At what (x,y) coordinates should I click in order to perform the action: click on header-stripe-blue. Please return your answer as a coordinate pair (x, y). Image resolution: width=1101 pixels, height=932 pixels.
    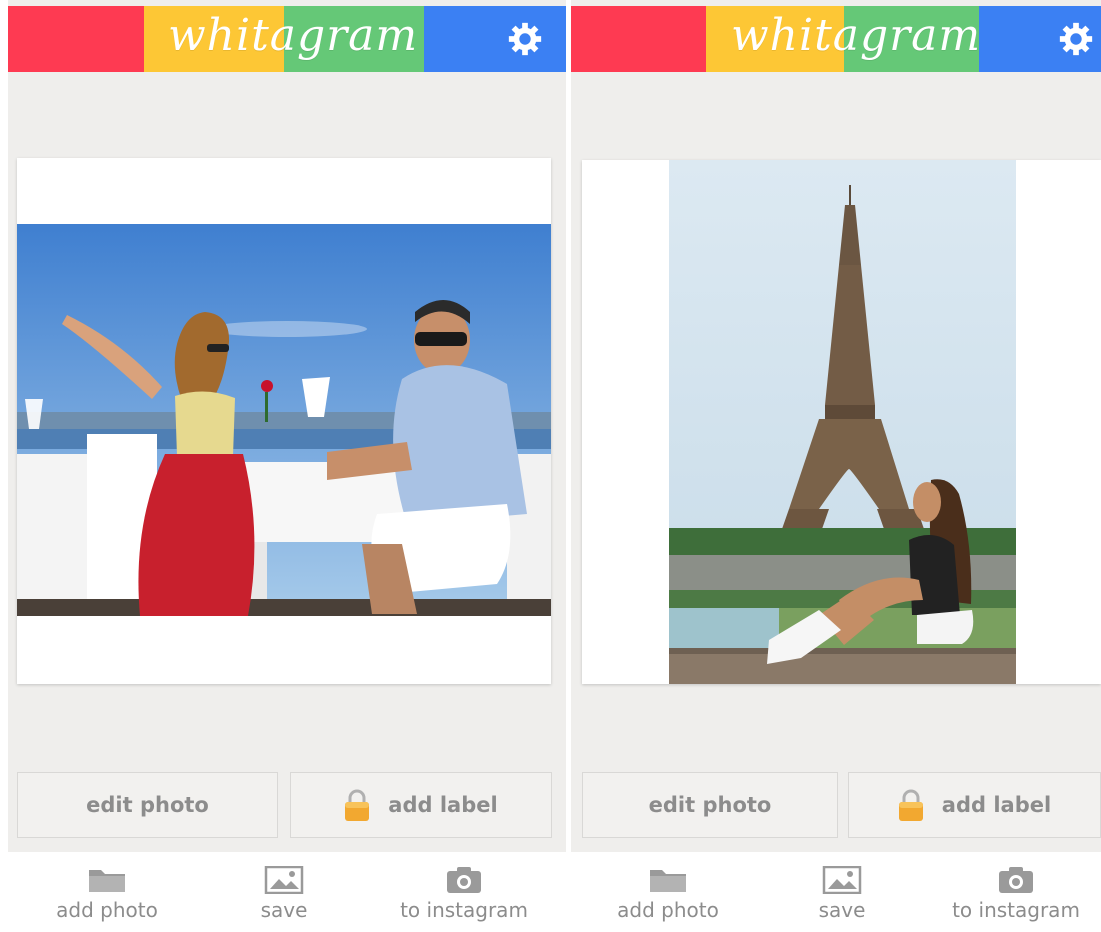
    Looking at the image, I should click on (495, 39).